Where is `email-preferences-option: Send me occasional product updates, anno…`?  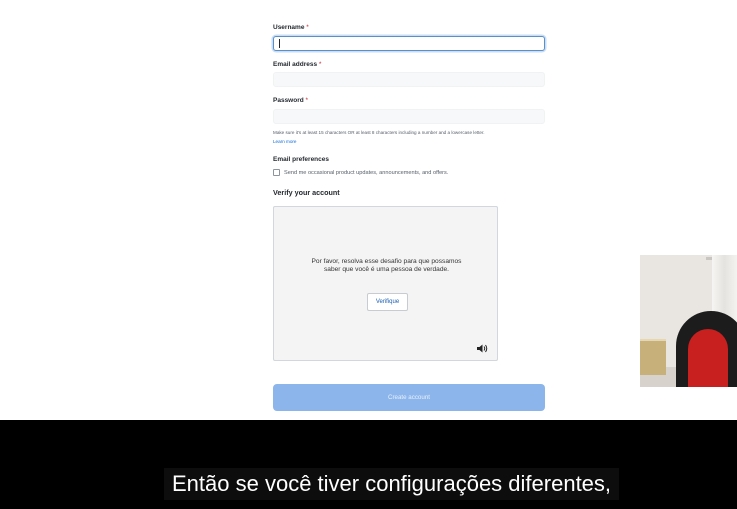
email-preferences-option: Send me occasional product updates, anno… is located at coordinates (360, 172).